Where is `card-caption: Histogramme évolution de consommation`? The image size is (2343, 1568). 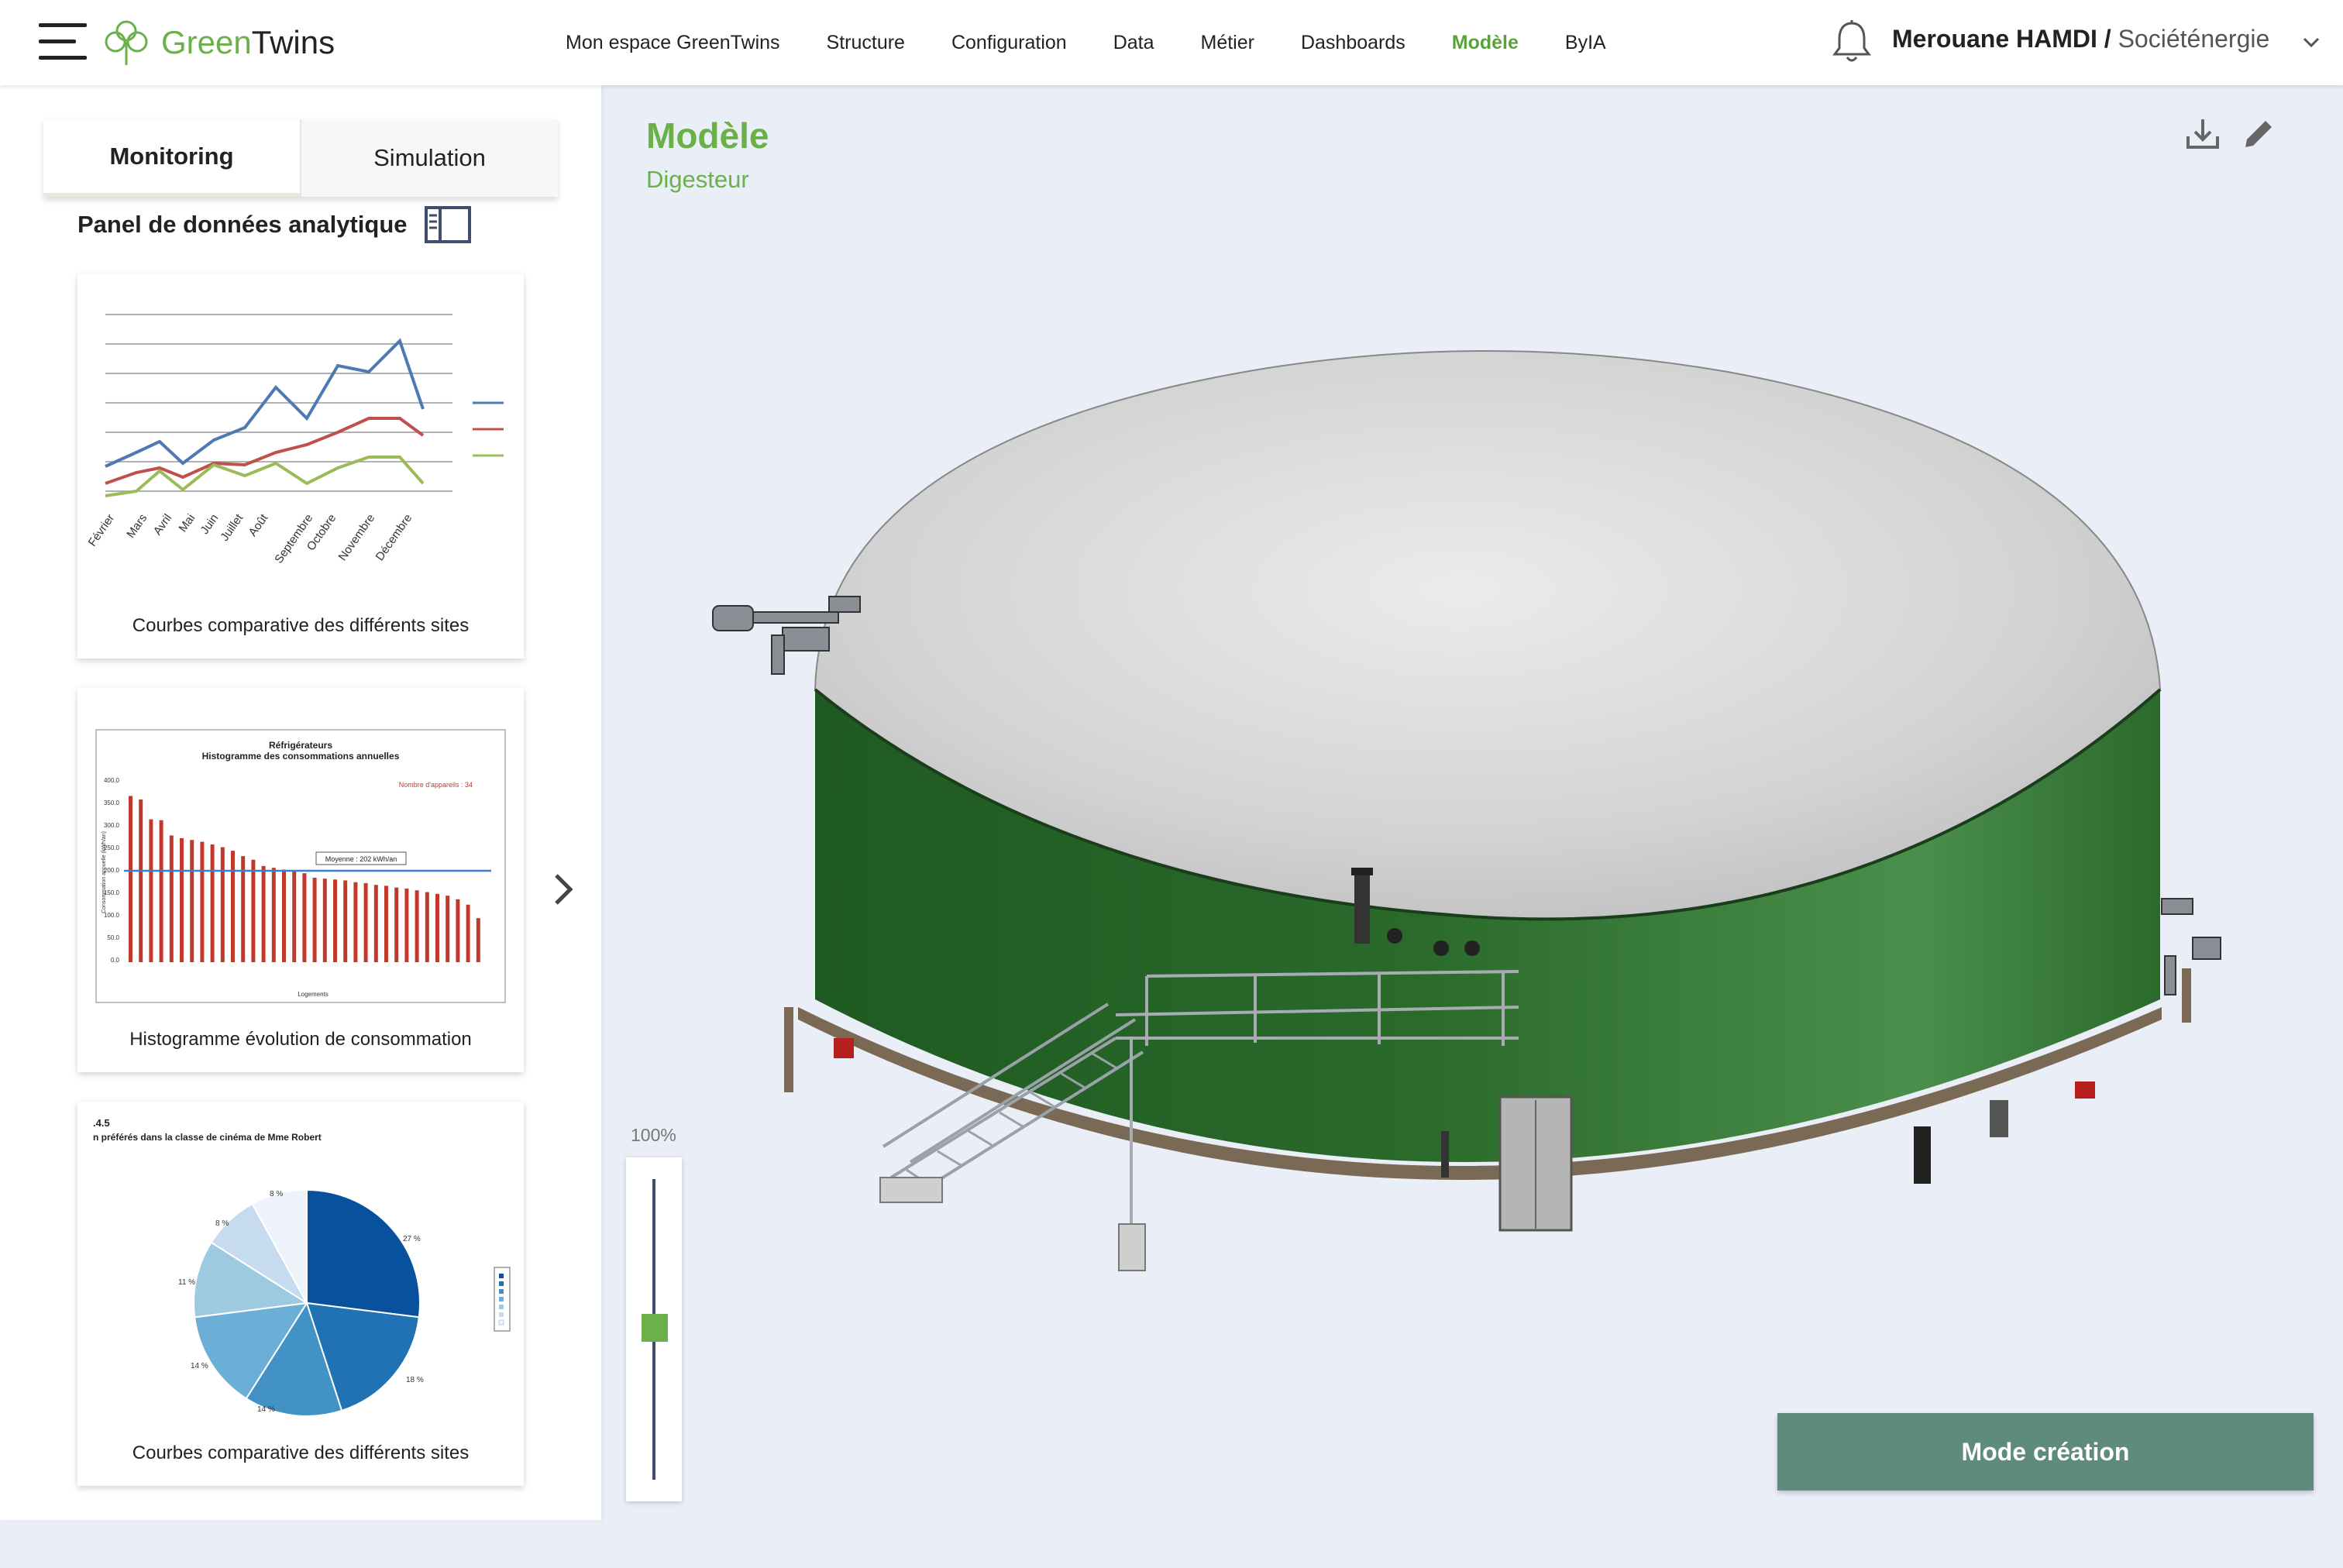
card-caption: Histogramme évolution de consommation is located at coordinates (300, 1039).